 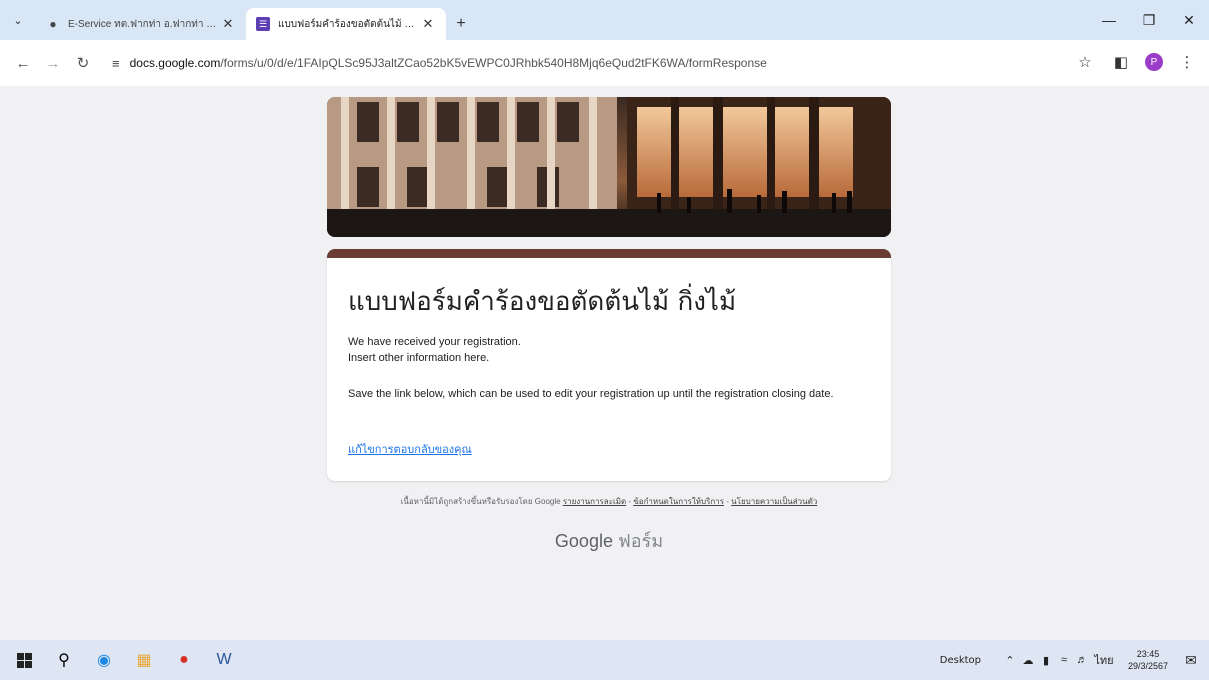 What do you see at coordinates (104, 660) in the screenshot?
I see `edge-browser-icon: ◉` at bounding box center [104, 660].